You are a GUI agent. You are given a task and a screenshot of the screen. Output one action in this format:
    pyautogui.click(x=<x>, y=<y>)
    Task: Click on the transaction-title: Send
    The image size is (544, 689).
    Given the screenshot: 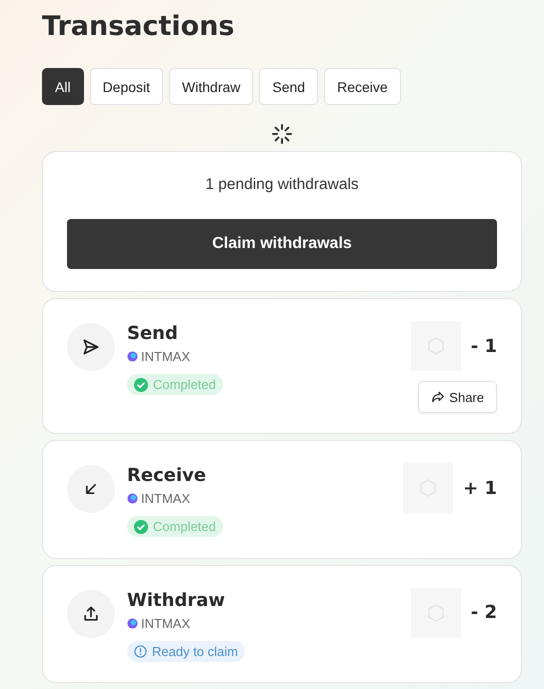 What is the action you would take?
    pyautogui.click(x=153, y=334)
    